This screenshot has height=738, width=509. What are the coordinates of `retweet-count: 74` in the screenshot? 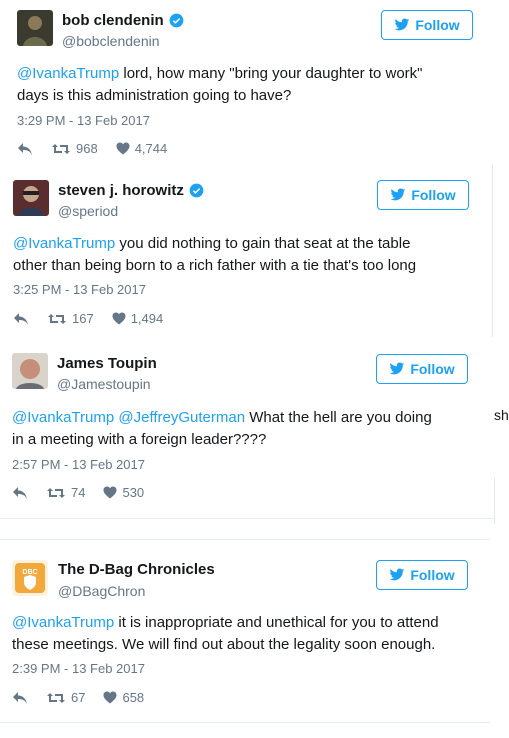 It's located at (78, 492).